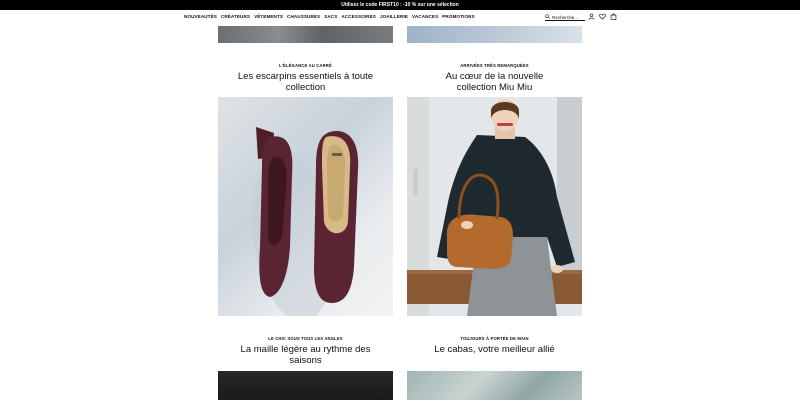  I want to click on search-input, so click(568, 17).